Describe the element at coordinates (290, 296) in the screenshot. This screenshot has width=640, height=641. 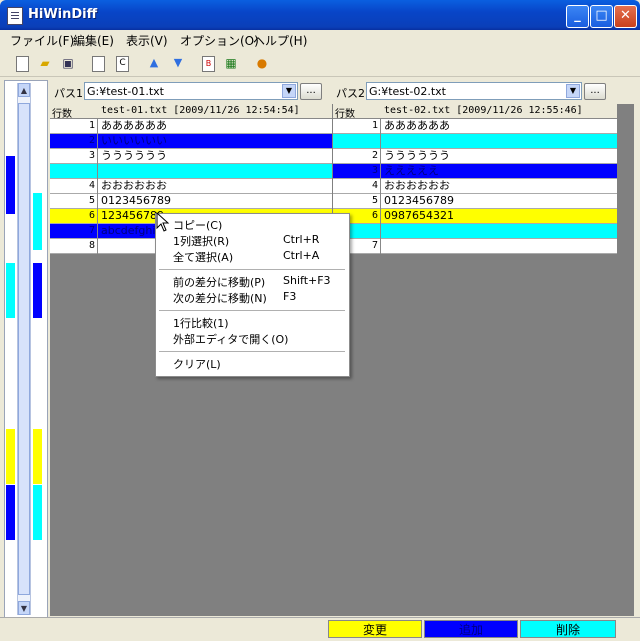
I see `ctx-next-diff-shortcut: F3` at that location.